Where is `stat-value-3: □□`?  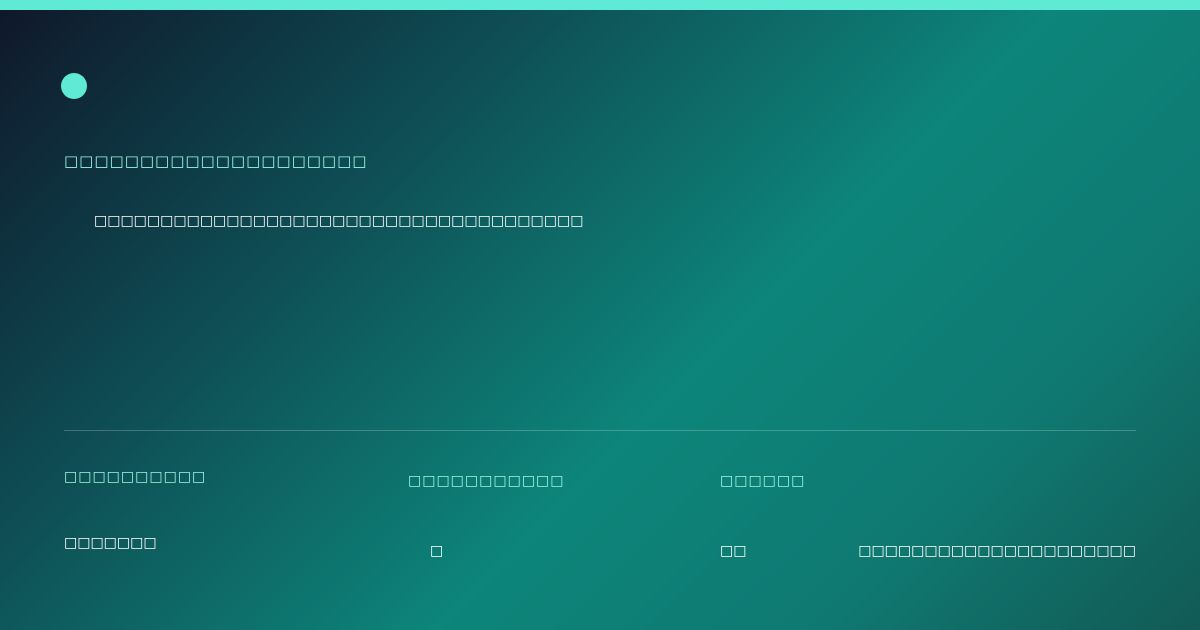 stat-value-3: □□ is located at coordinates (733, 551).